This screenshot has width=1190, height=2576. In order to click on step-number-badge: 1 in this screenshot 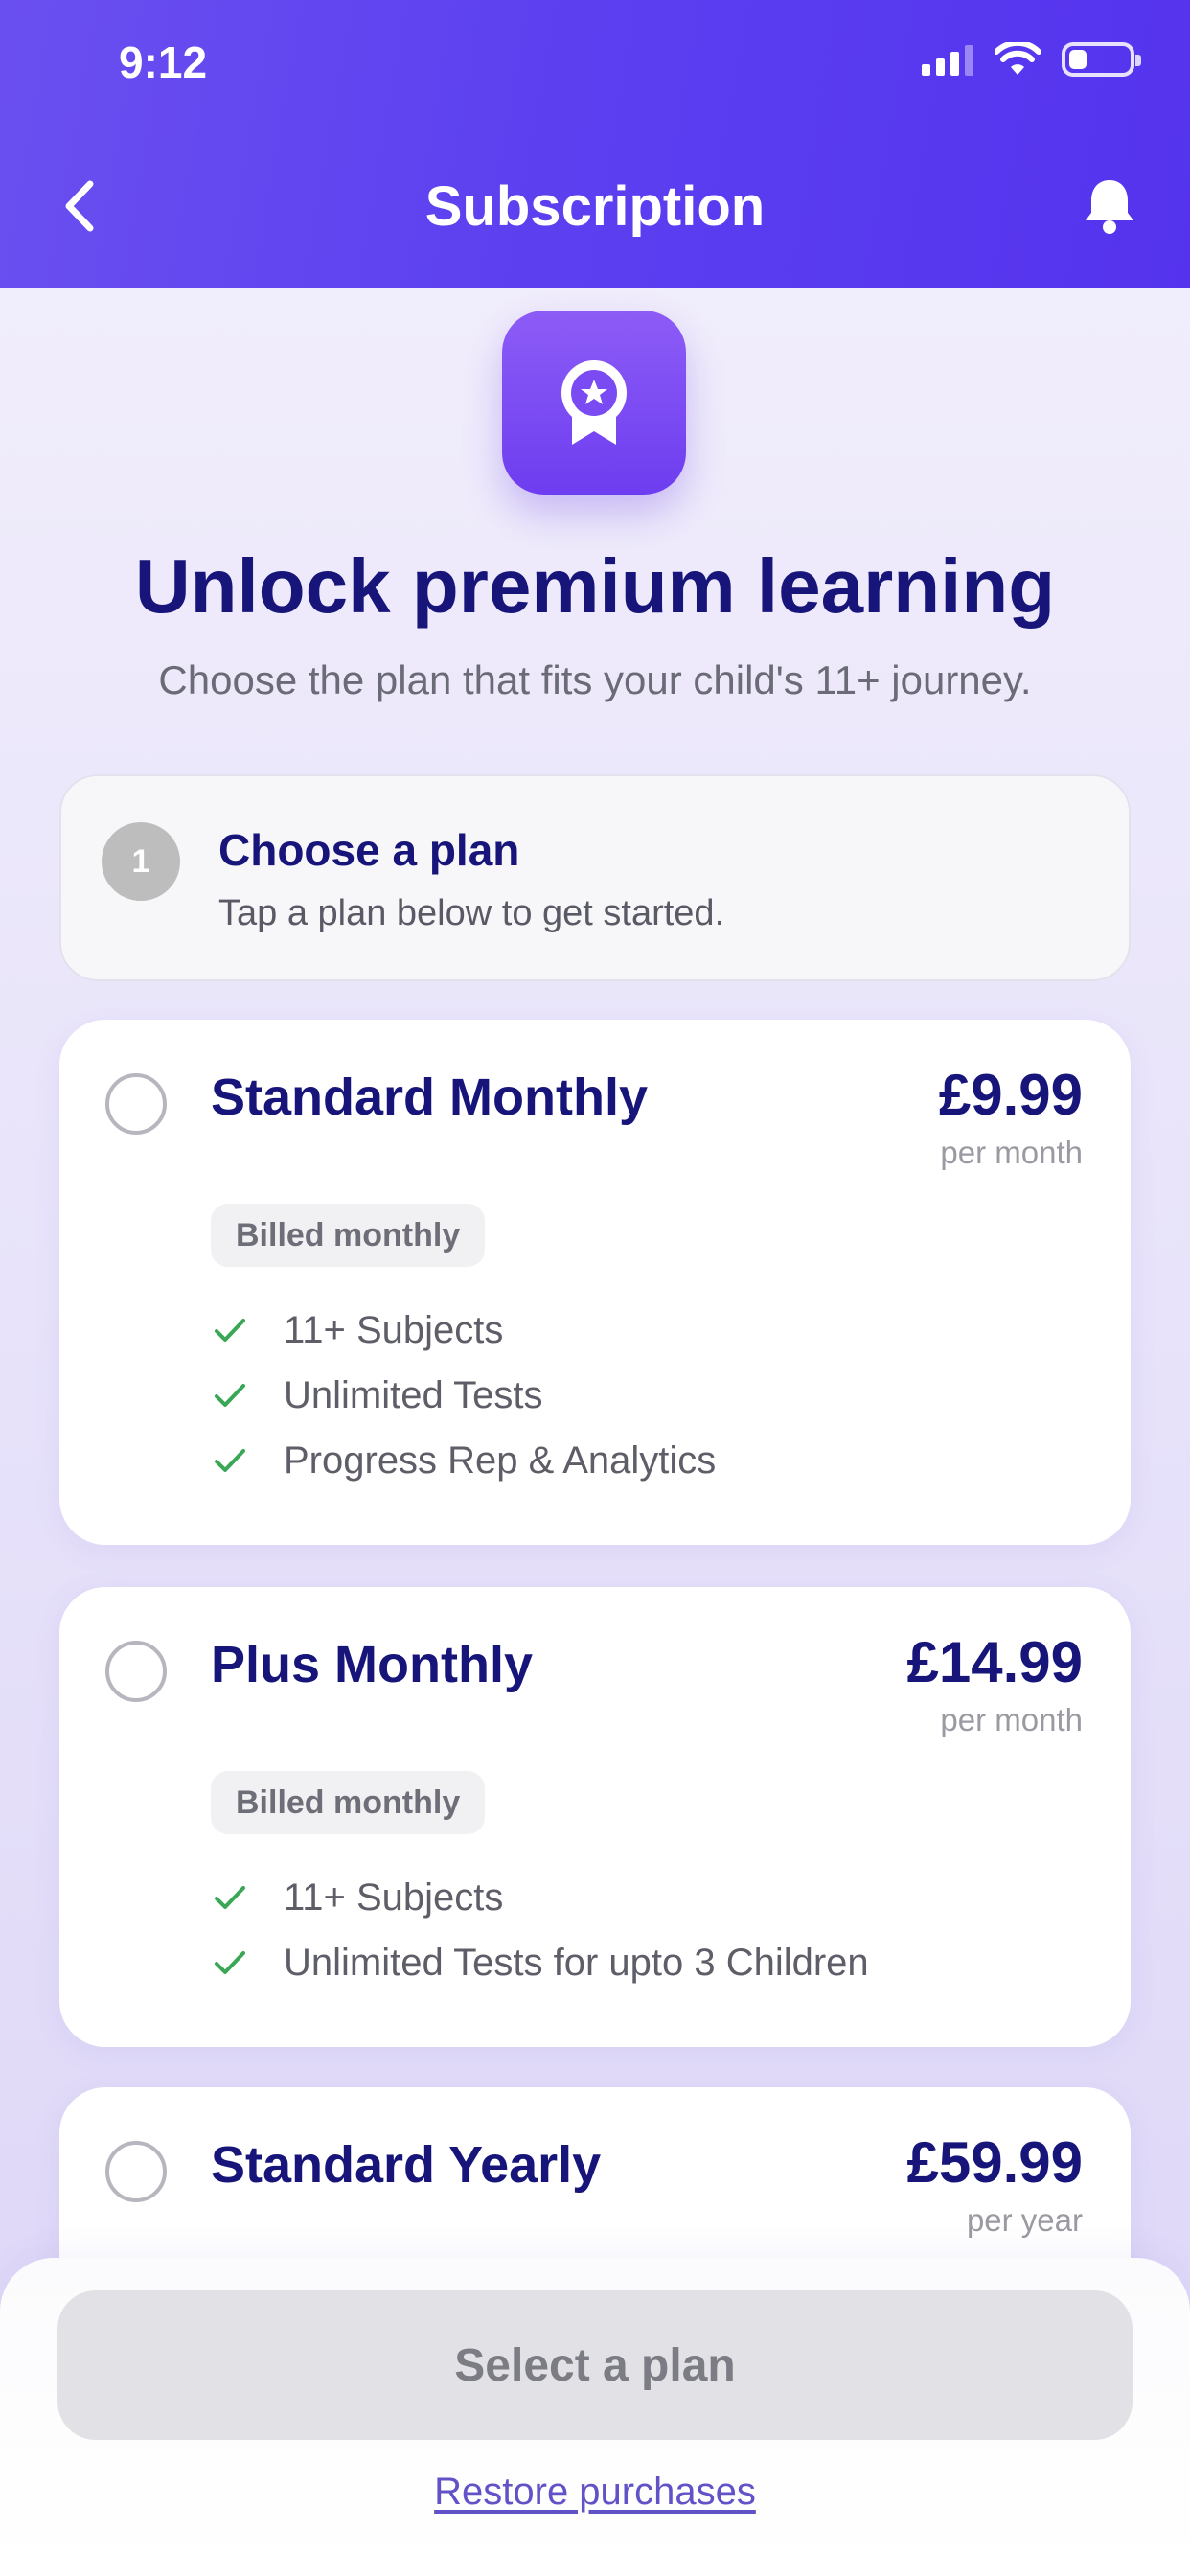, I will do `click(141, 861)`.